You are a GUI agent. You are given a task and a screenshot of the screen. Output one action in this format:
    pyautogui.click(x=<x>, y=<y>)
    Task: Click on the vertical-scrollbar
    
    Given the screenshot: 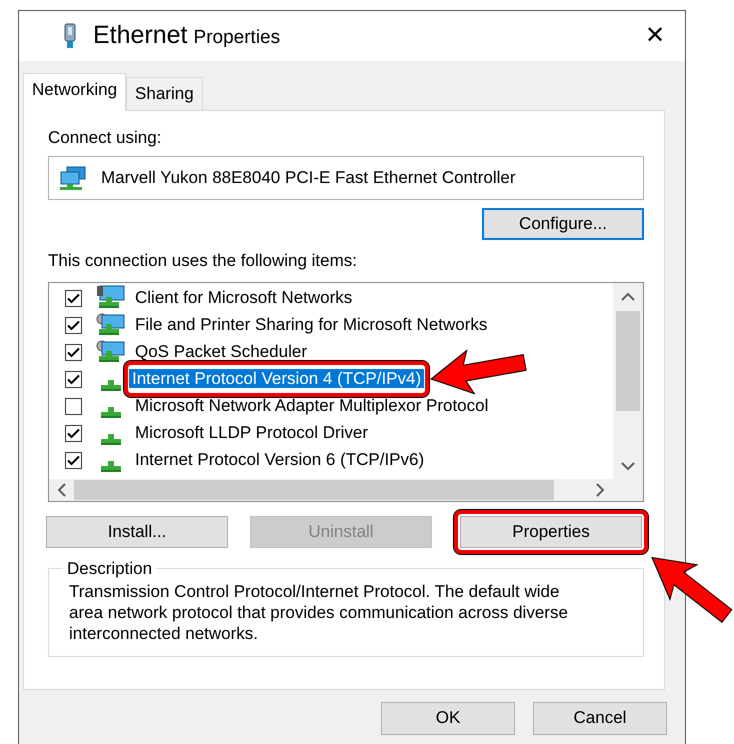 What is the action you would take?
    pyautogui.click(x=628, y=380)
    